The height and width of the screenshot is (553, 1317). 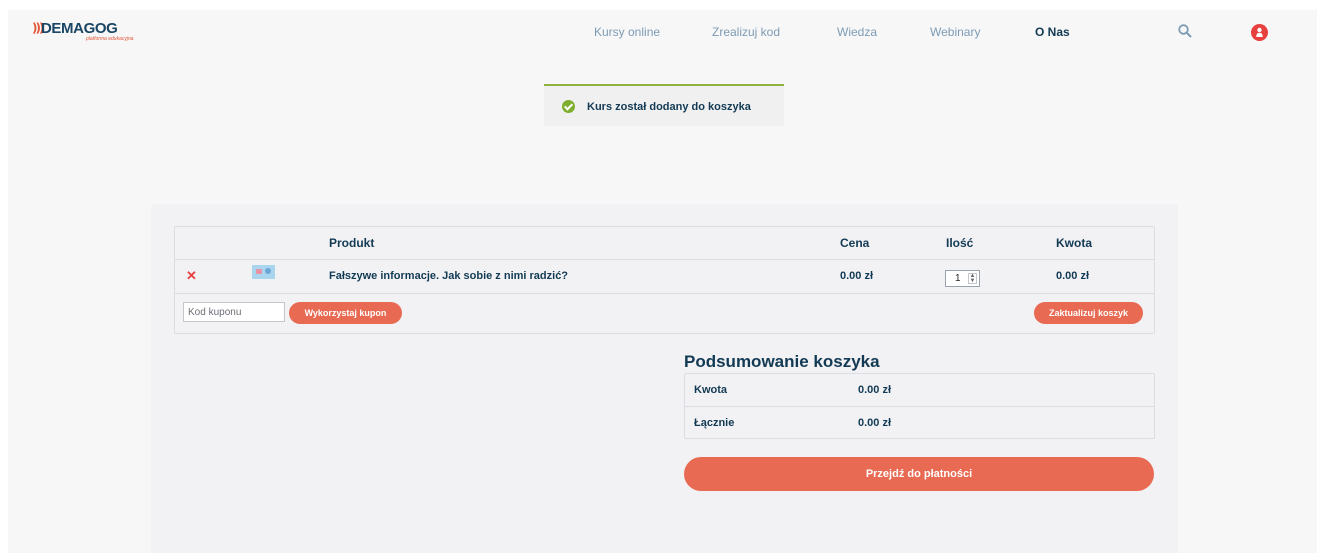 I want to click on product-amount: 0.00 zł, so click(x=1073, y=276).